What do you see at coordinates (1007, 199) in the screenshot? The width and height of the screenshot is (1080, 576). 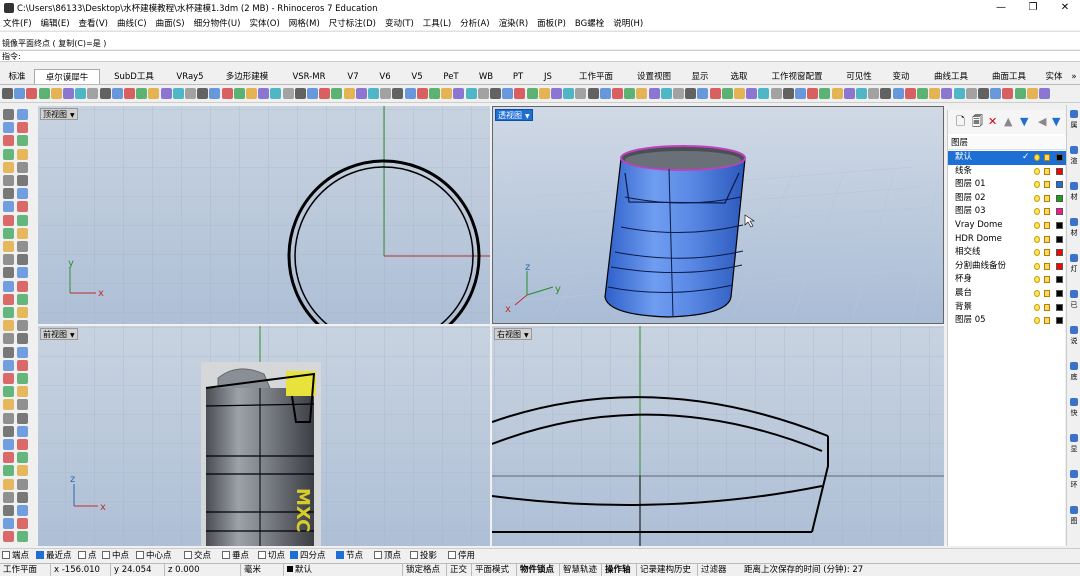 I see `layer-row: 图层 02` at bounding box center [1007, 199].